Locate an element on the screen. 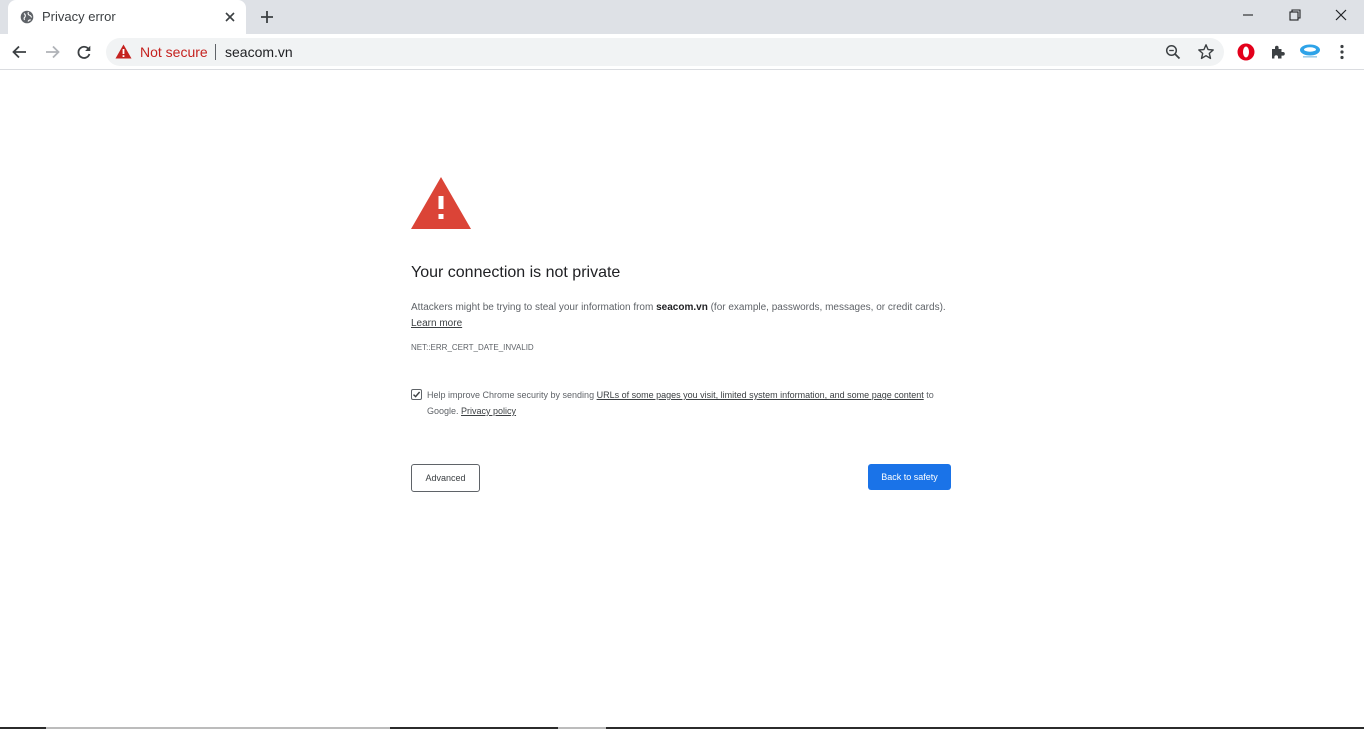 The height and width of the screenshot is (729, 1364). error-code: NET::ERR_CERT_DATE_INVALID is located at coordinates (472, 347).